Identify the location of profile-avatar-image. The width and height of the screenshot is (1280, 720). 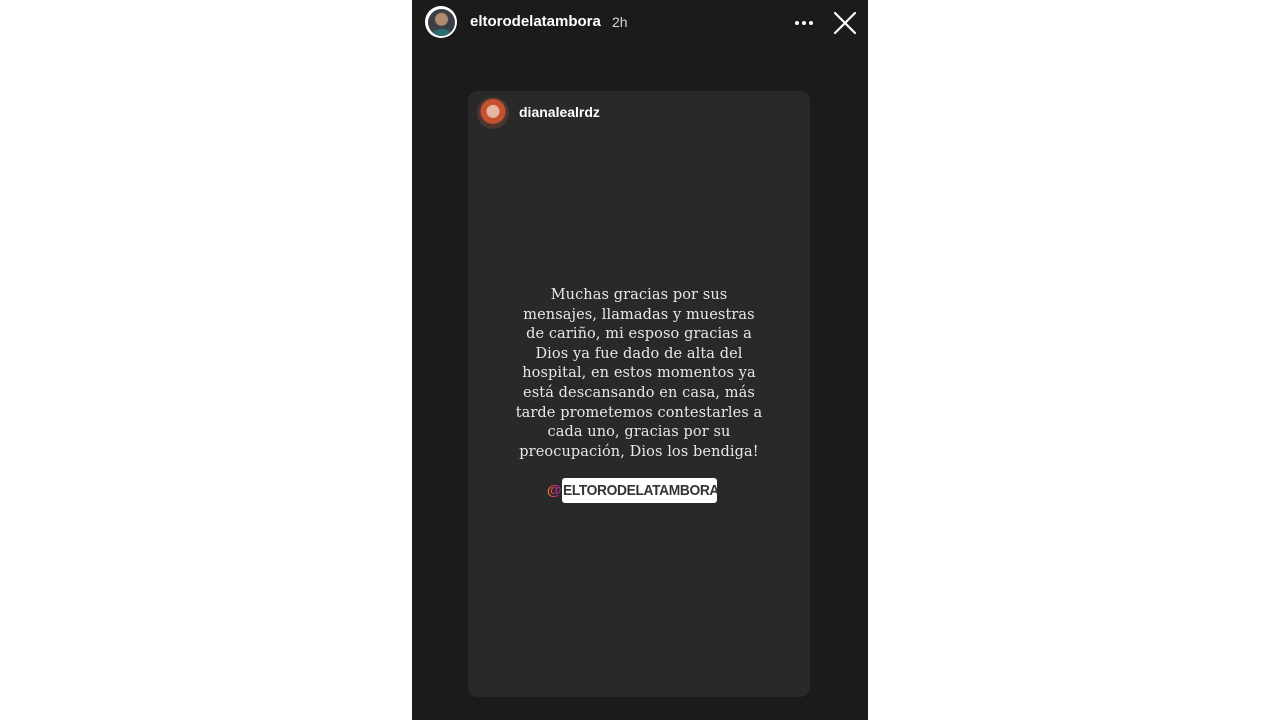
(441, 22).